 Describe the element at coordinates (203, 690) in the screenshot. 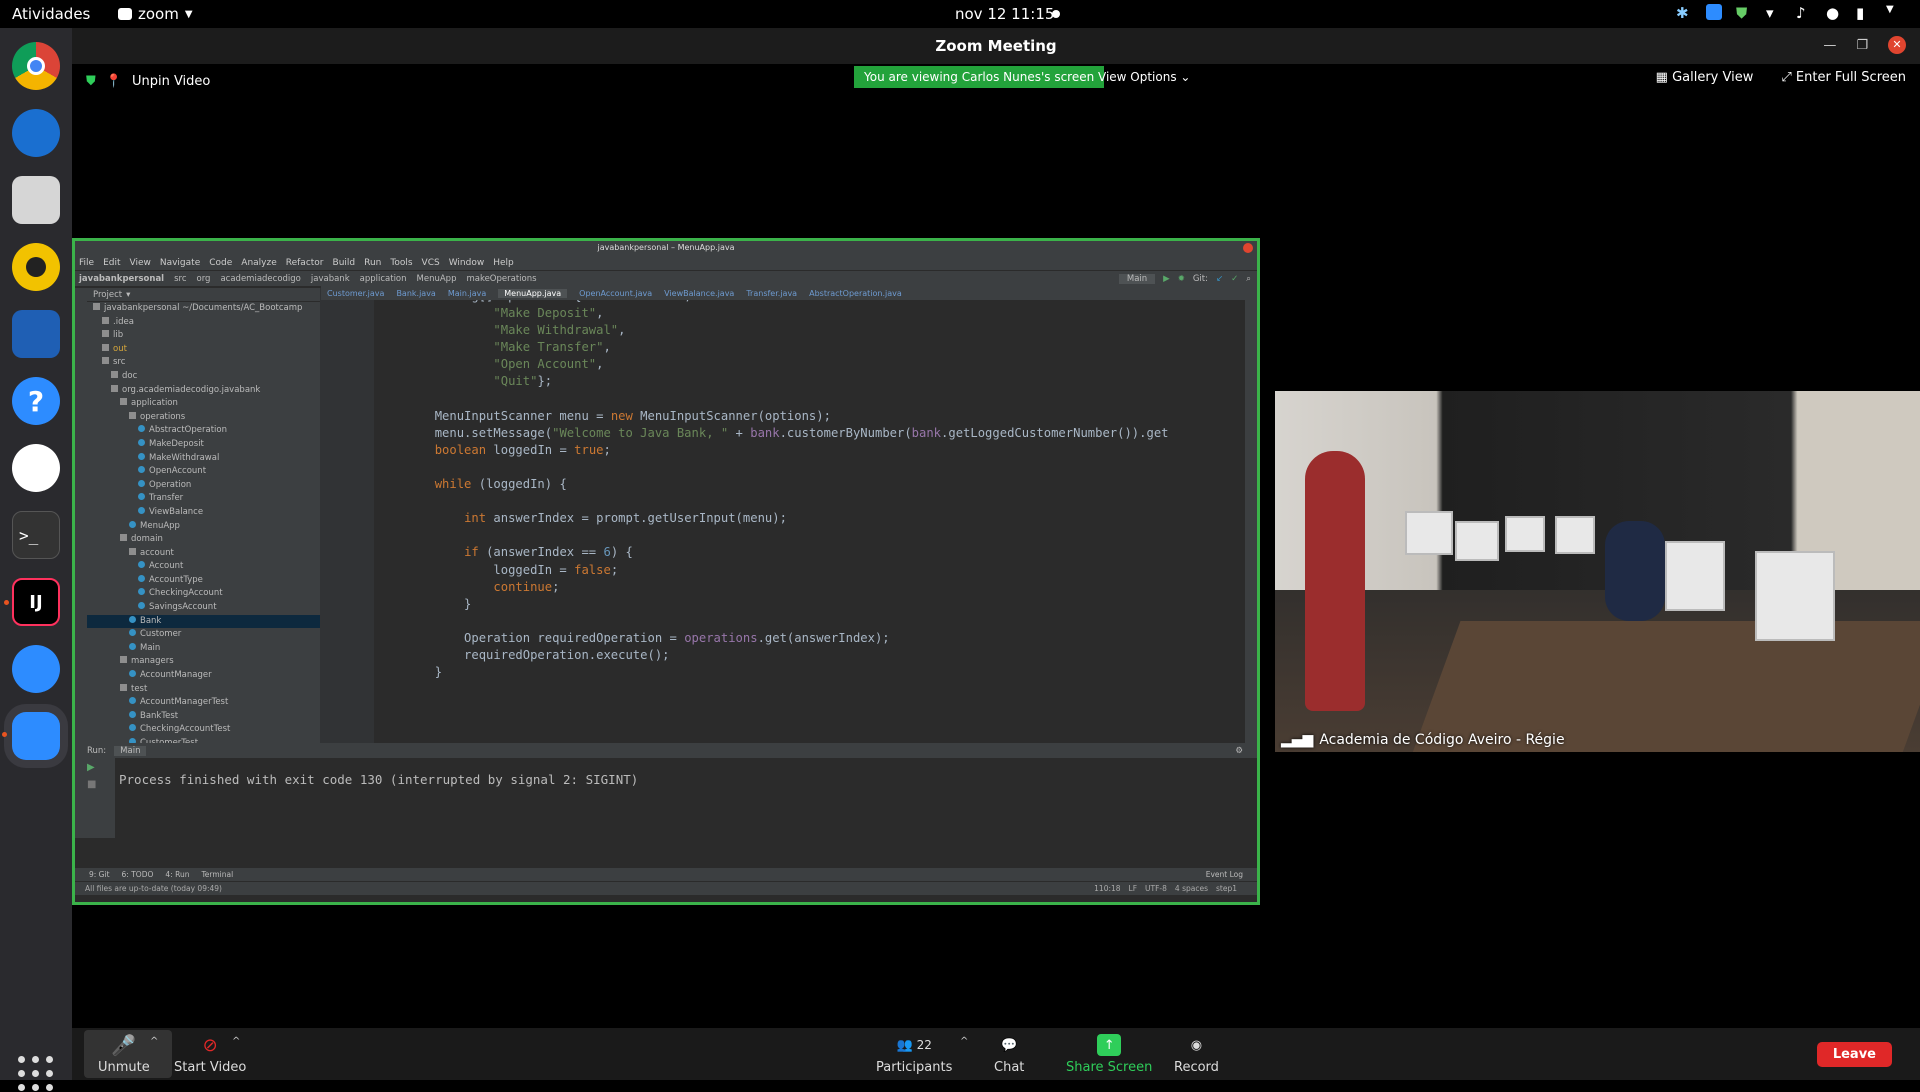

I see `tree-item: test` at that location.